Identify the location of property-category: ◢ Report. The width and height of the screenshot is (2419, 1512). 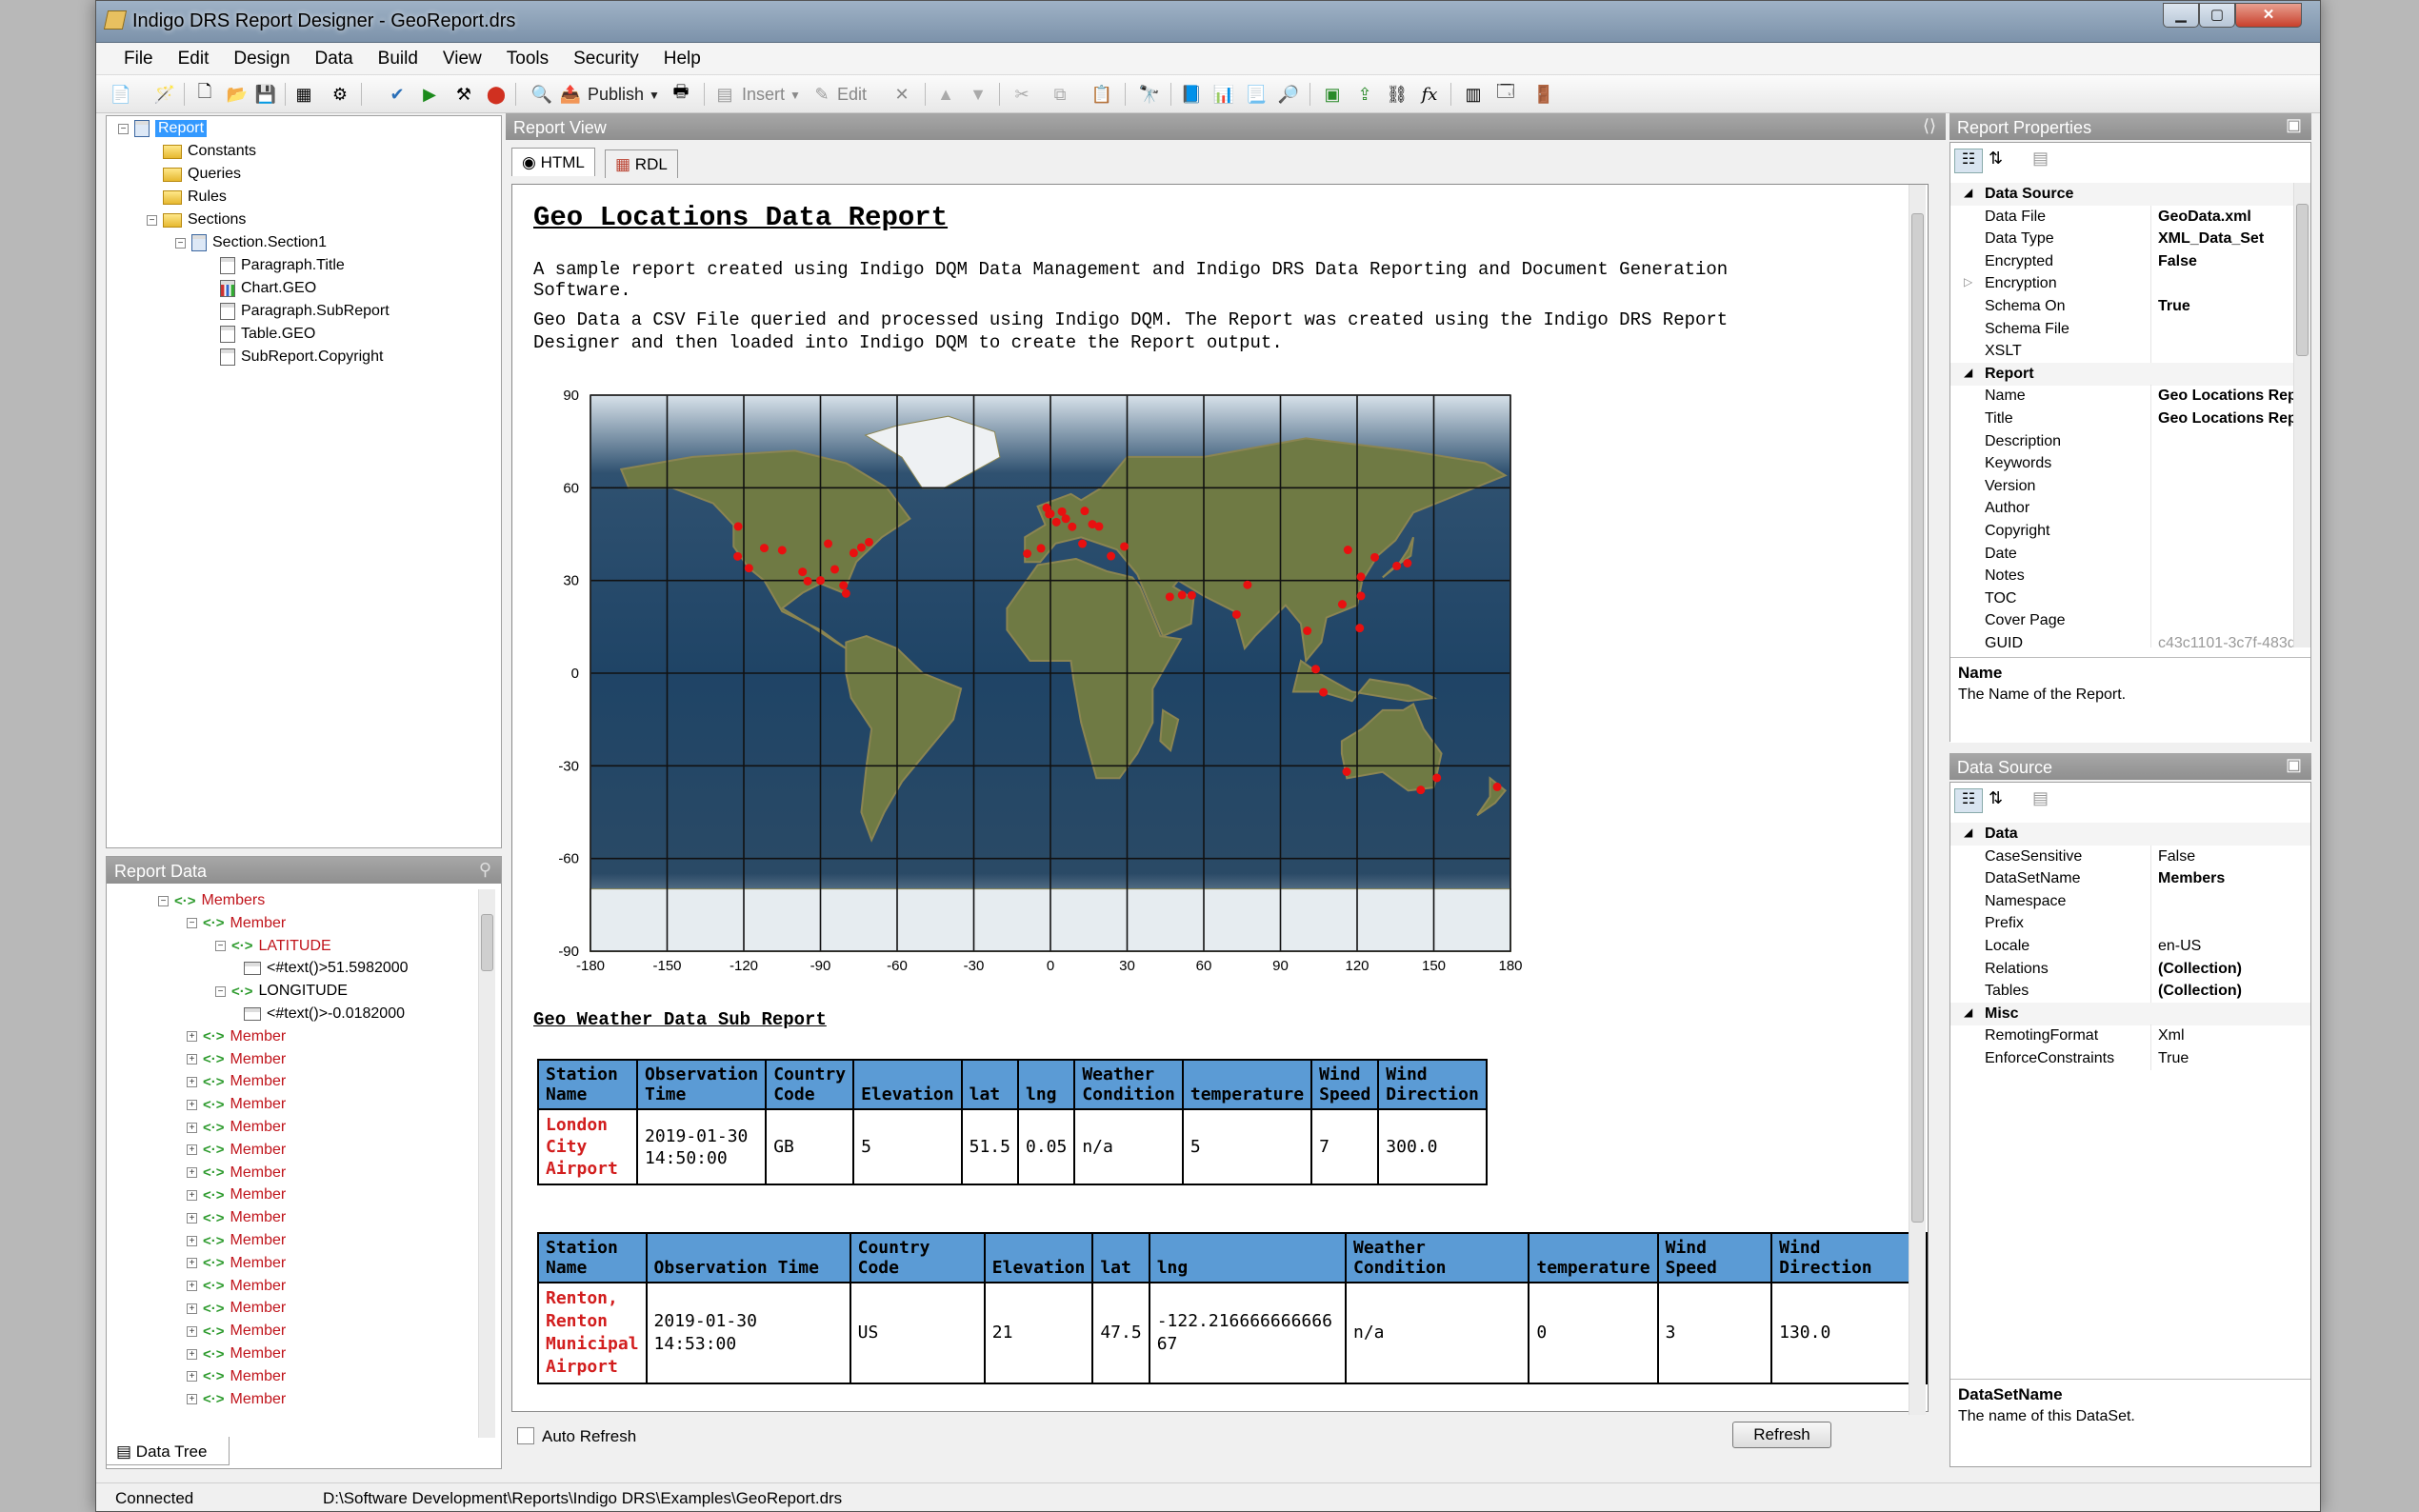
(2121, 374).